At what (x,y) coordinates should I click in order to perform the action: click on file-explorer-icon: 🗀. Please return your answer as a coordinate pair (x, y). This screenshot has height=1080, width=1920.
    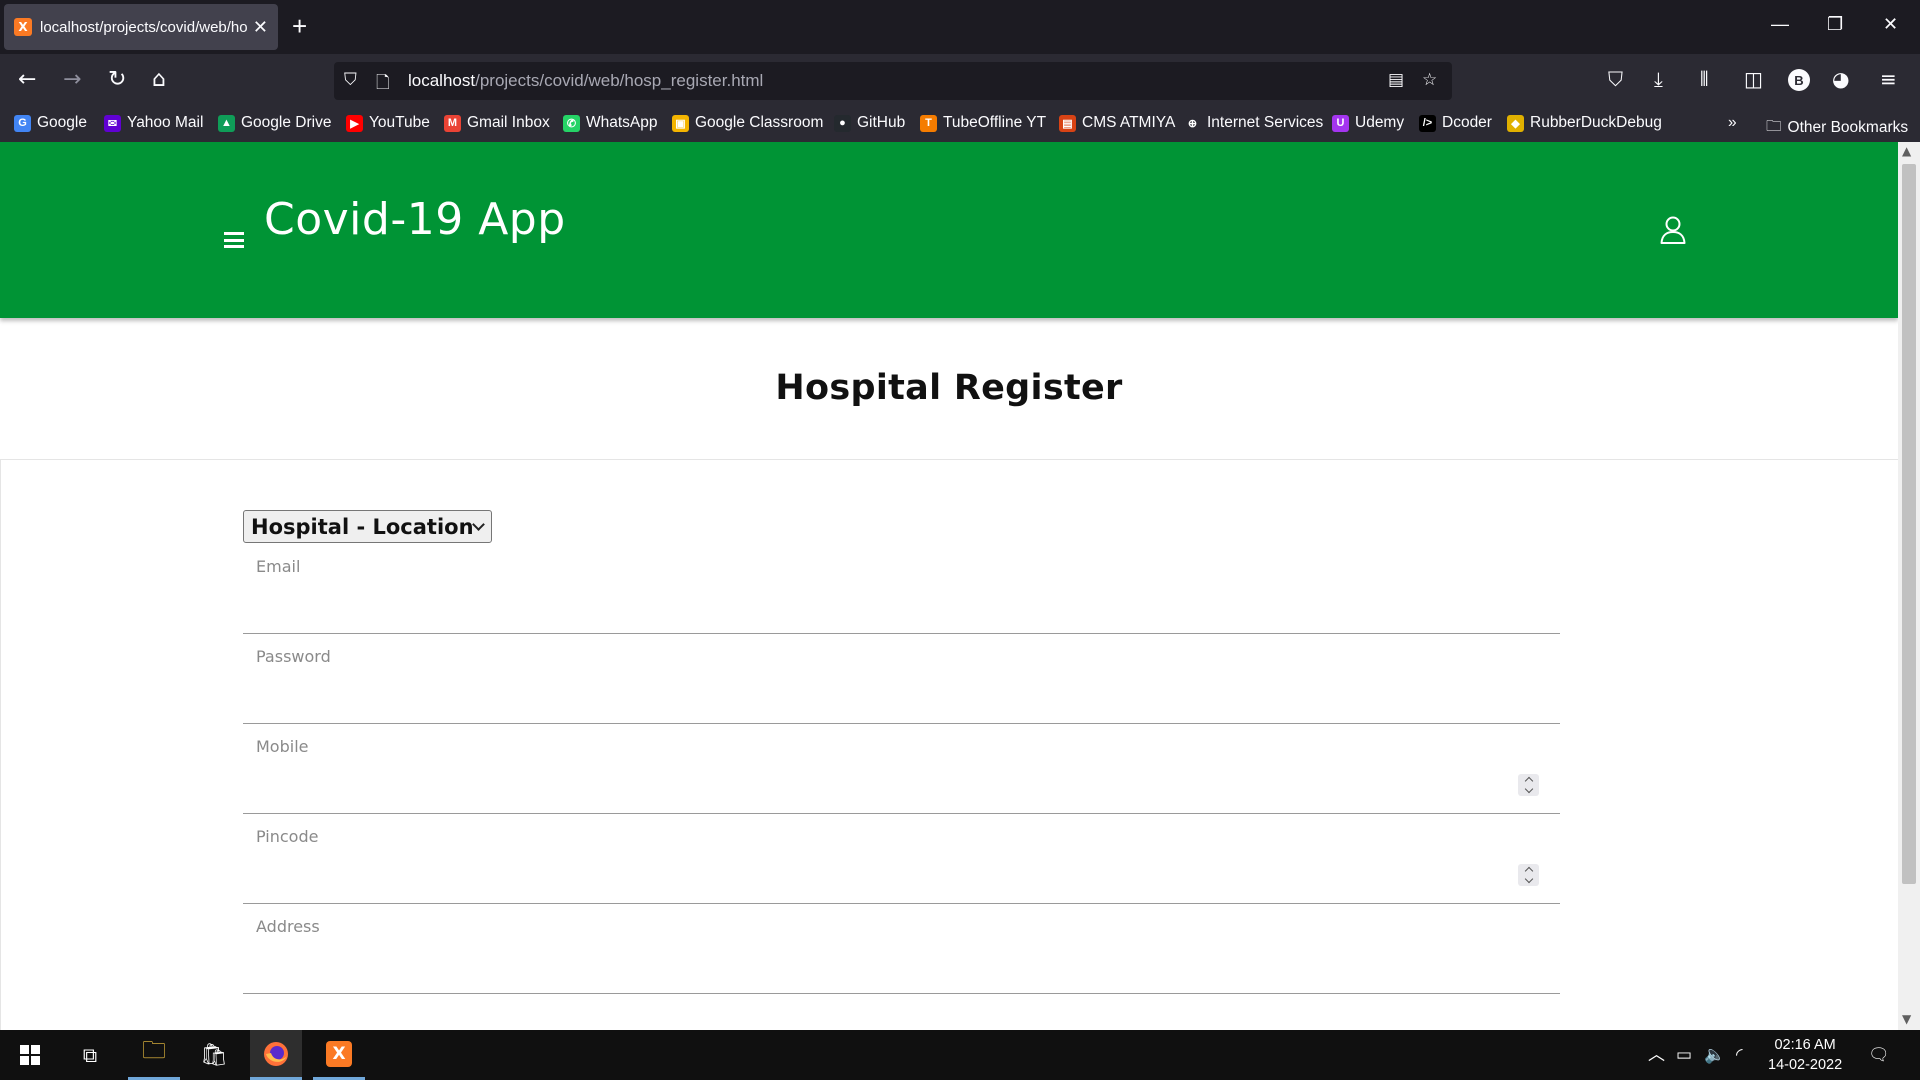
    Looking at the image, I should click on (154, 1055).